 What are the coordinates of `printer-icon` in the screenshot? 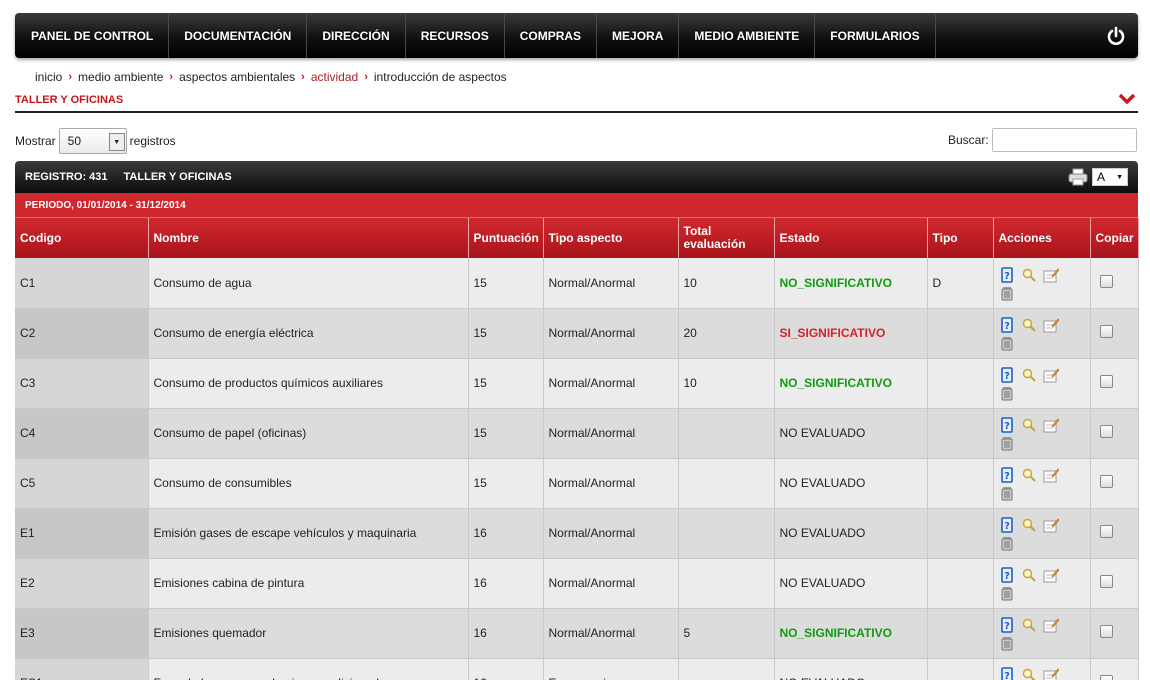 It's located at (1078, 177).